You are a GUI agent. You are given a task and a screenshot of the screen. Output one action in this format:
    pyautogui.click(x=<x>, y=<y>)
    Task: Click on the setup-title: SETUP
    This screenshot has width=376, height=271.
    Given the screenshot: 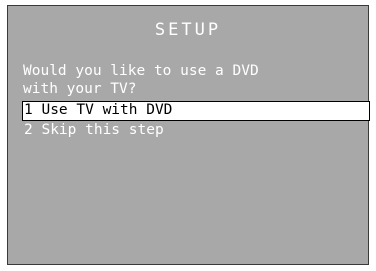 What is the action you would take?
    pyautogui.click(x=188, y=30)
    